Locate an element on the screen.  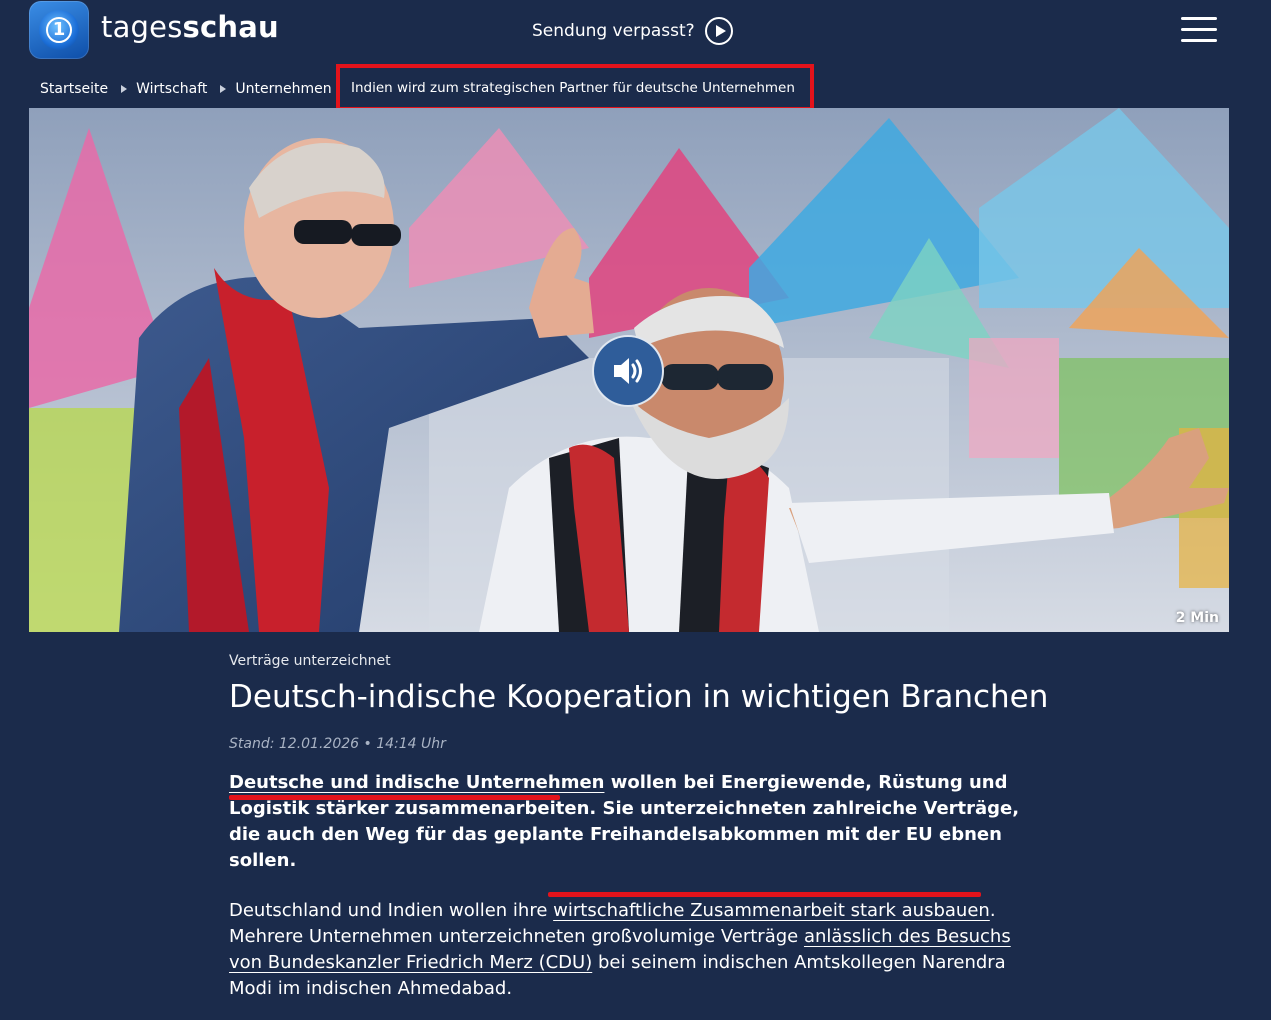
play-icon is located at coordinates (718, 31).